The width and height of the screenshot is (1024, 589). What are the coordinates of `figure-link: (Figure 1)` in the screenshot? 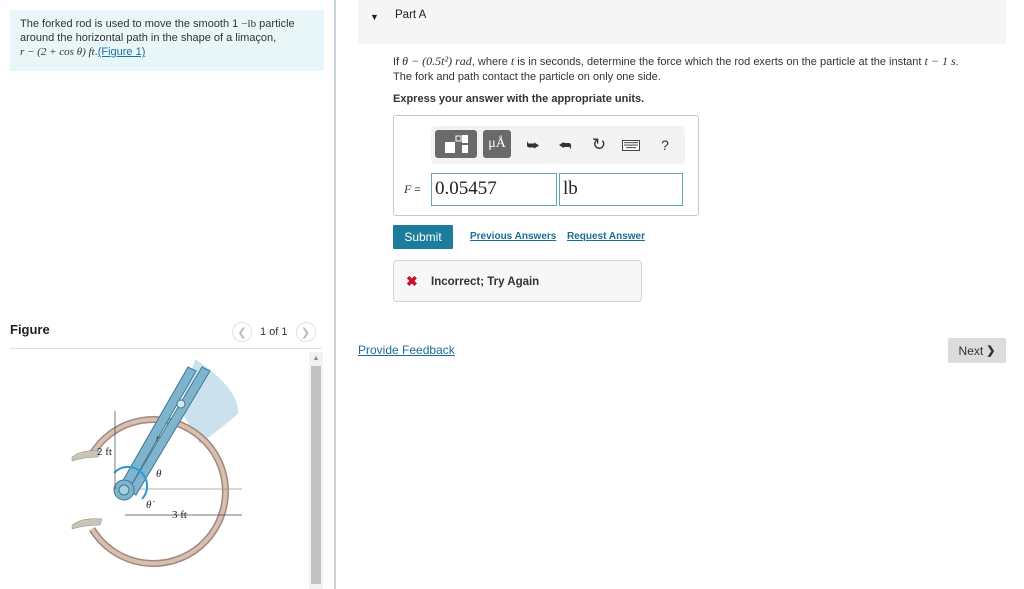 It's located at (122, 52).